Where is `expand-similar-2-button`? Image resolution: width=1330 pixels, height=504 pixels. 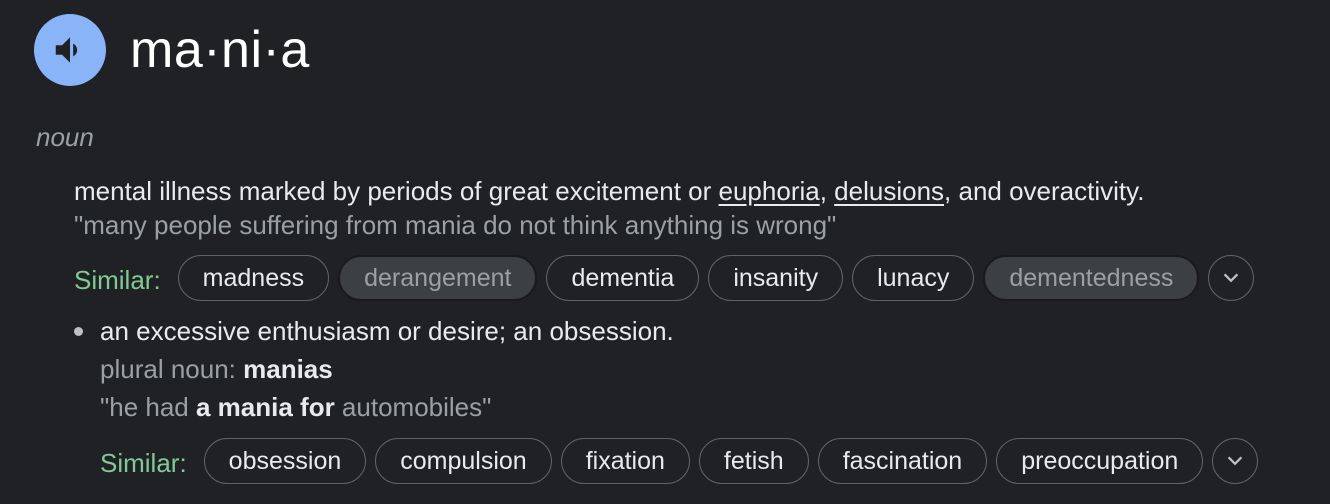
expand-similar-2-button is located at coordinates (1235, 461).